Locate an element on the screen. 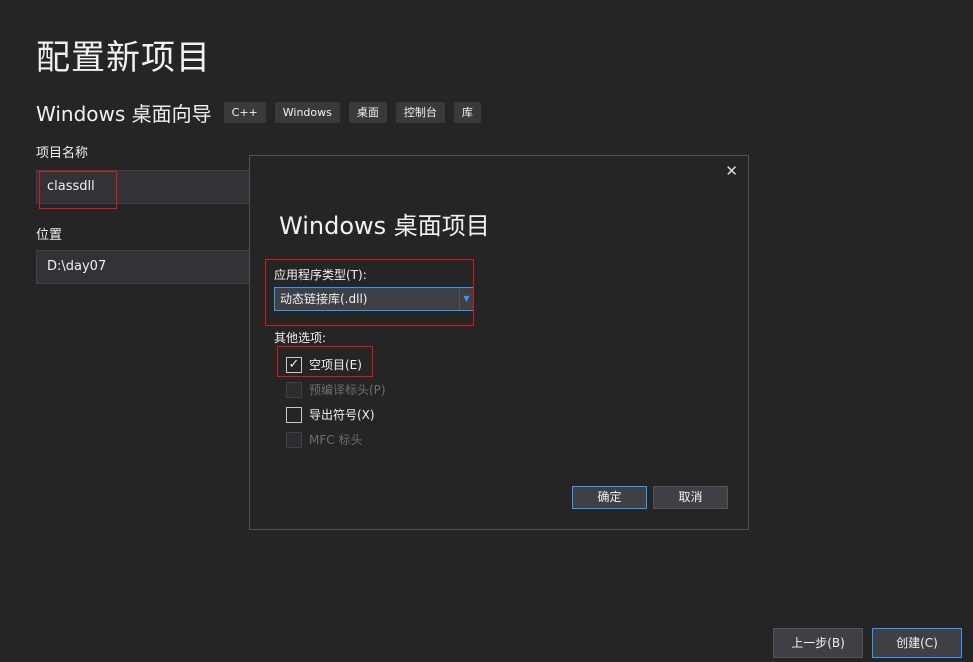 The height and width of the screenshot is (662, 973). option-mfc-header: MFC 标头 is located at coordinates (324, 439).